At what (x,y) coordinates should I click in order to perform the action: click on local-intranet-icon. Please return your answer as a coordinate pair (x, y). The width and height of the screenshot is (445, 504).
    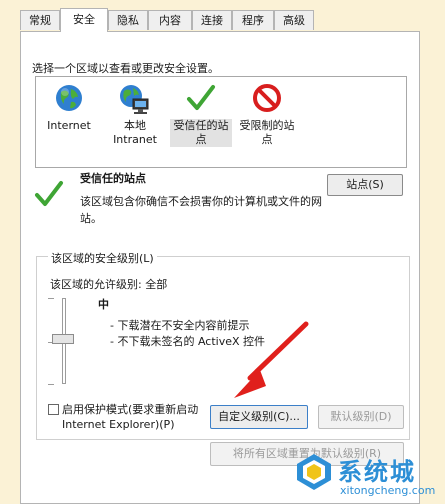
    Looking at the image, I should click on (134, 99).